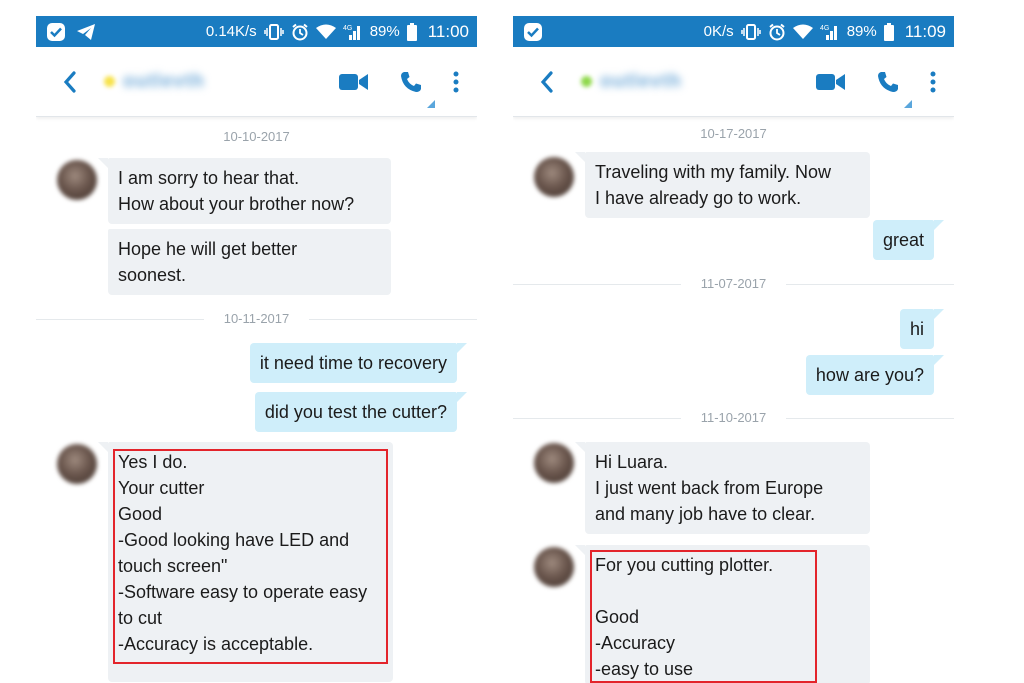 This screenshot has height=683, width=1024. Describe the element at coordinates (925, 31) in the screenshot. I see `clock: 11:09` at that location.